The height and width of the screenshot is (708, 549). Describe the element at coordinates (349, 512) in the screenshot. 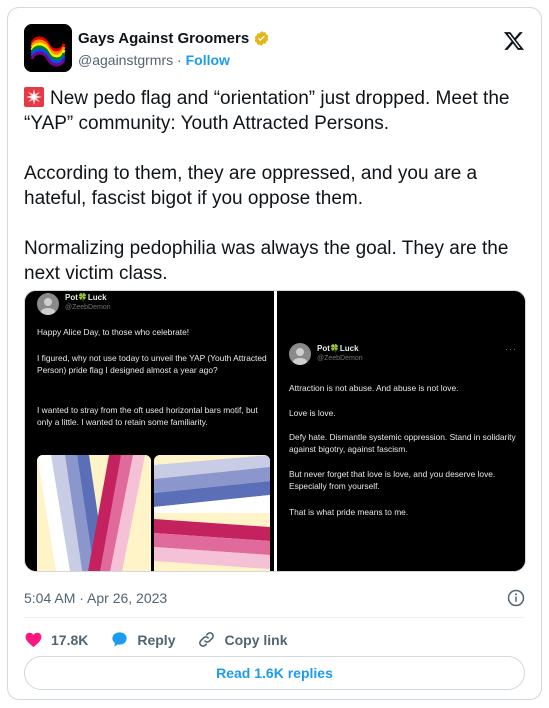

I see `embedded-text-5: That is what pride means to me.` at that location.